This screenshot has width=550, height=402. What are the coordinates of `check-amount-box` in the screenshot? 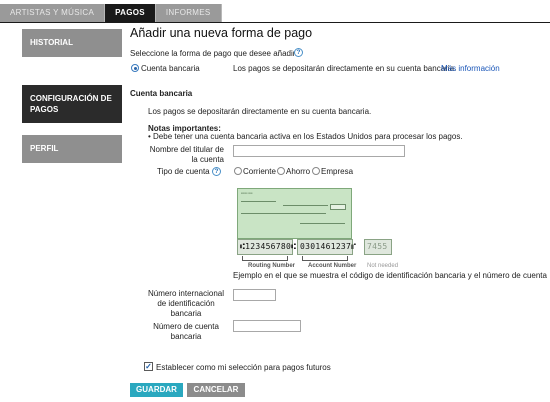 It's located at (338, 207).